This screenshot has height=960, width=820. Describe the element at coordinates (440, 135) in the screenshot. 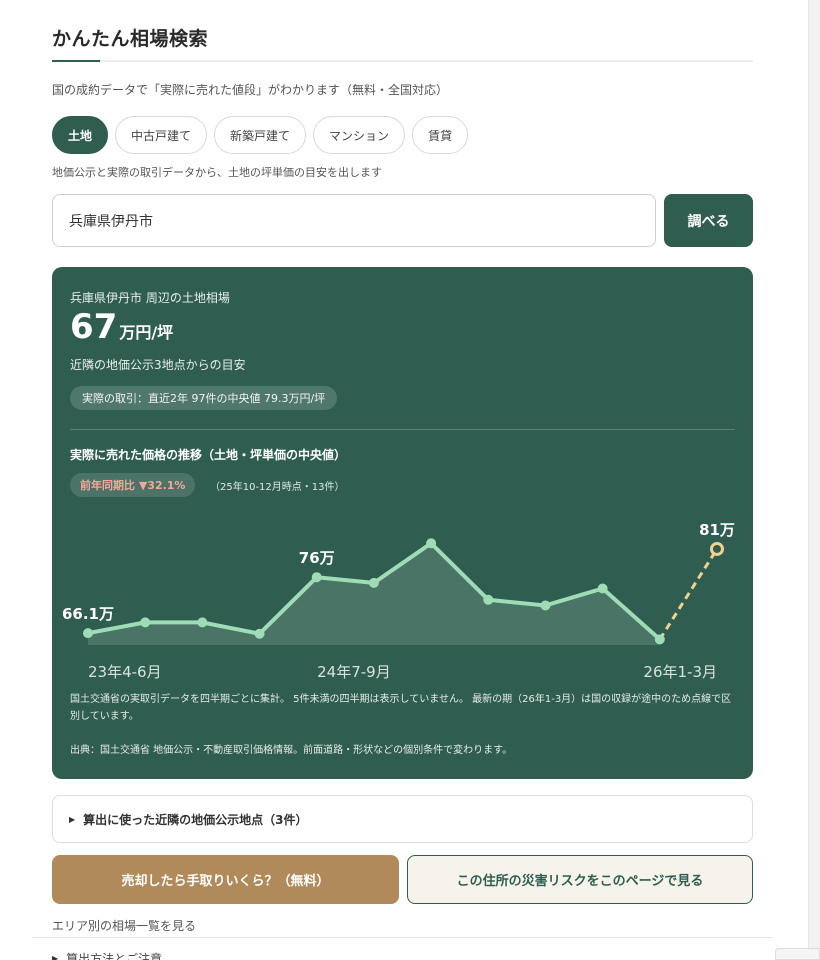

I see `tab-rental: 賃貸` at that location.